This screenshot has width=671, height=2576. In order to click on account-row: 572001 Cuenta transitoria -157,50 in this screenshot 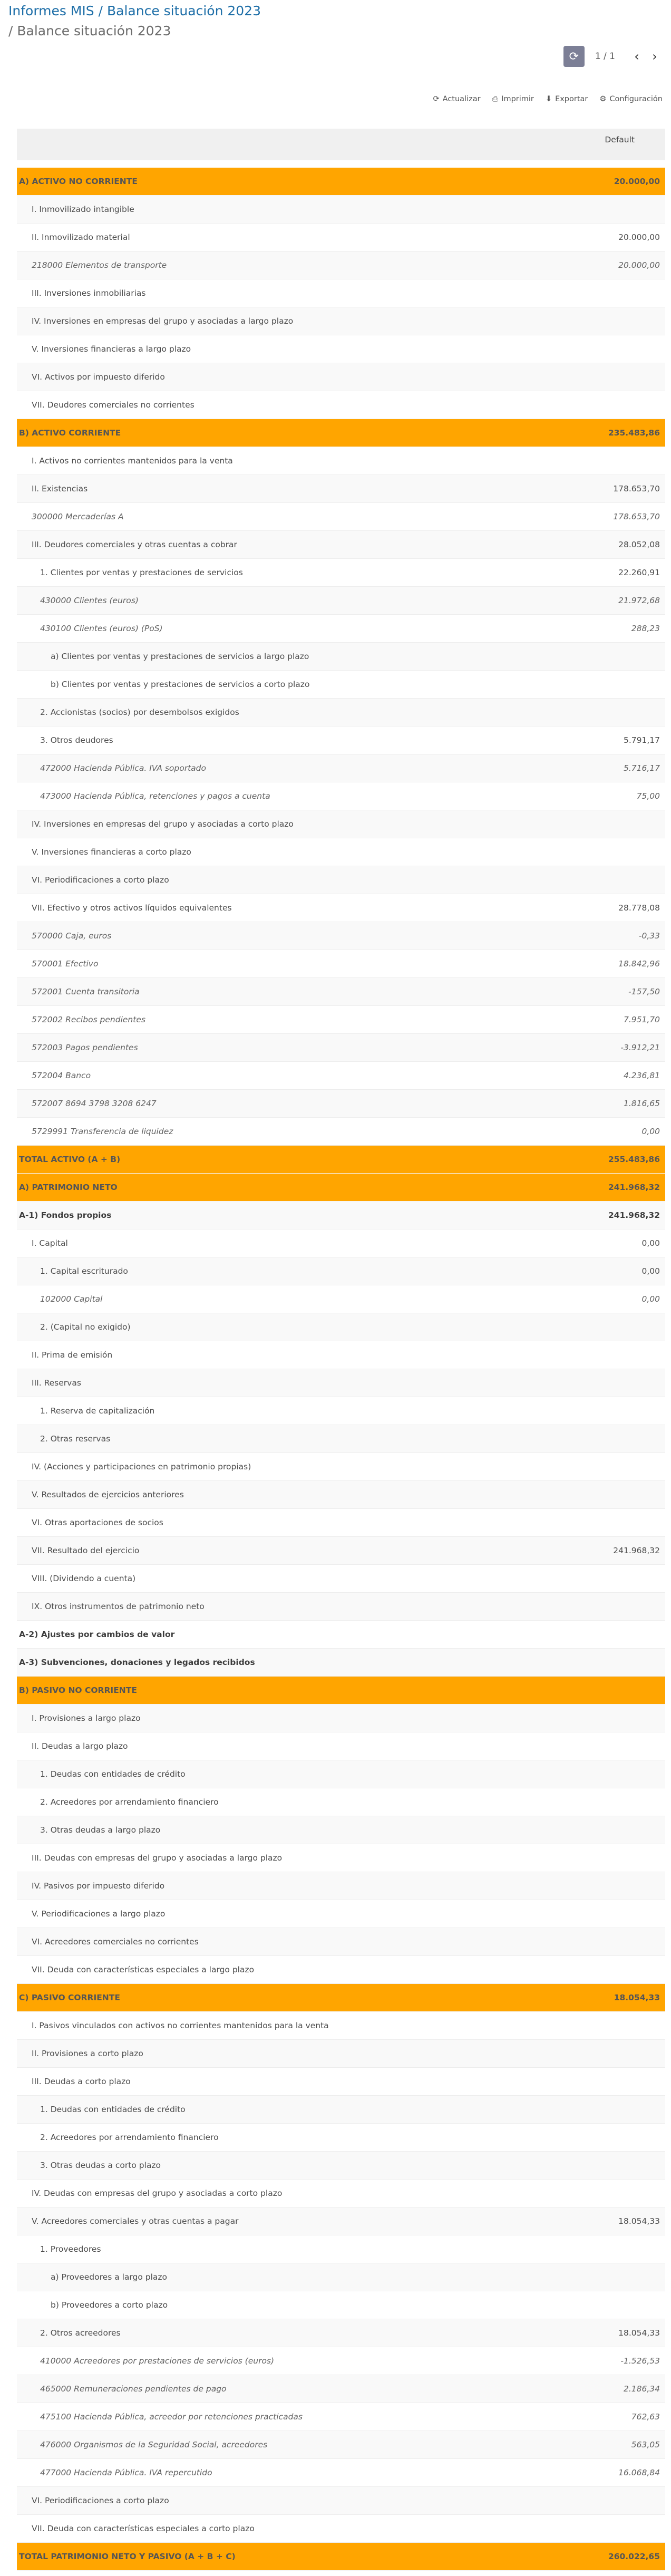, I will do `click(341, 992)`.